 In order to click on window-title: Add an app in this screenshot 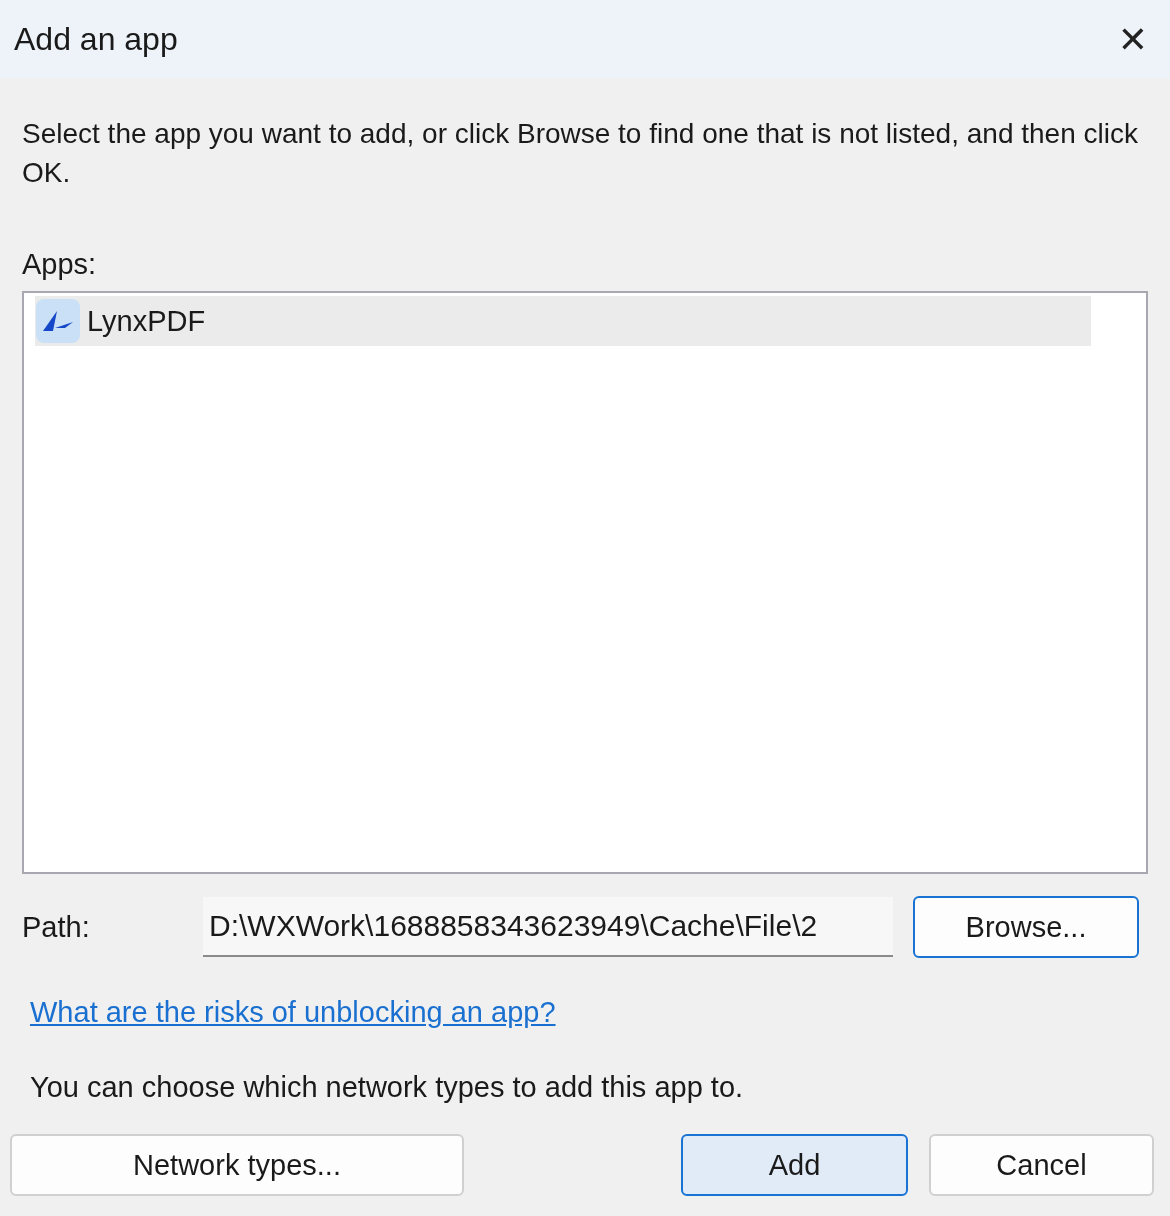, I will do `click(96, 39)`.